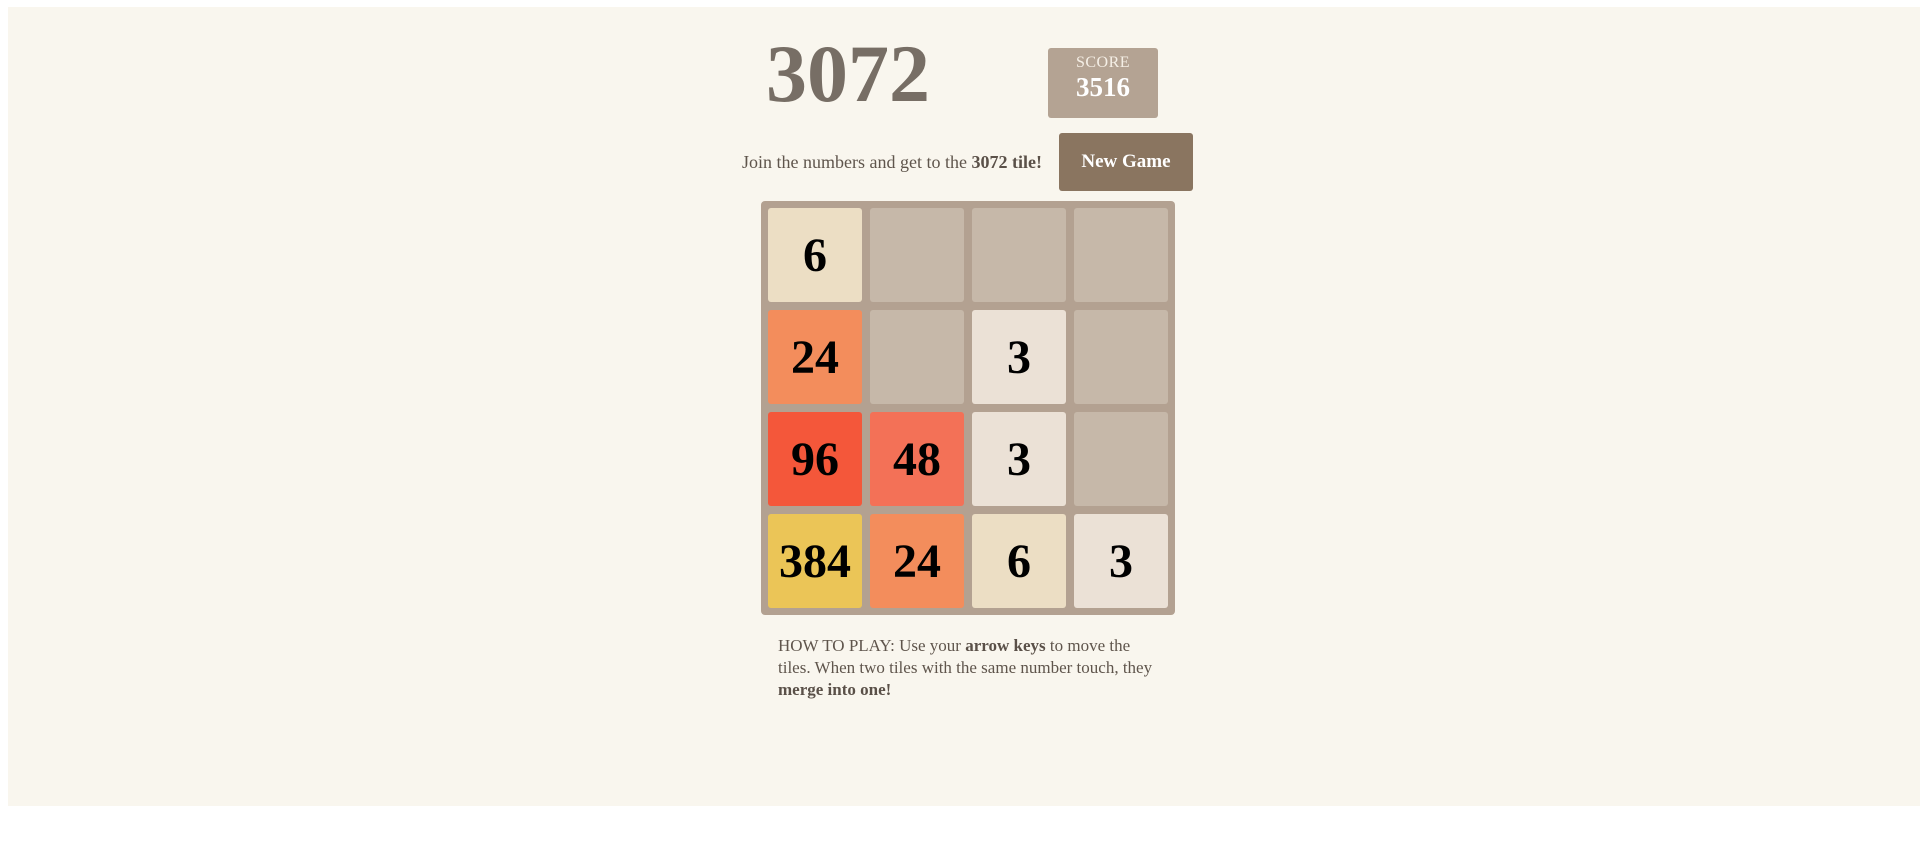  Describe the element at coordinates (815, 459) in the screenshot. I see `tile: 96` at that location.